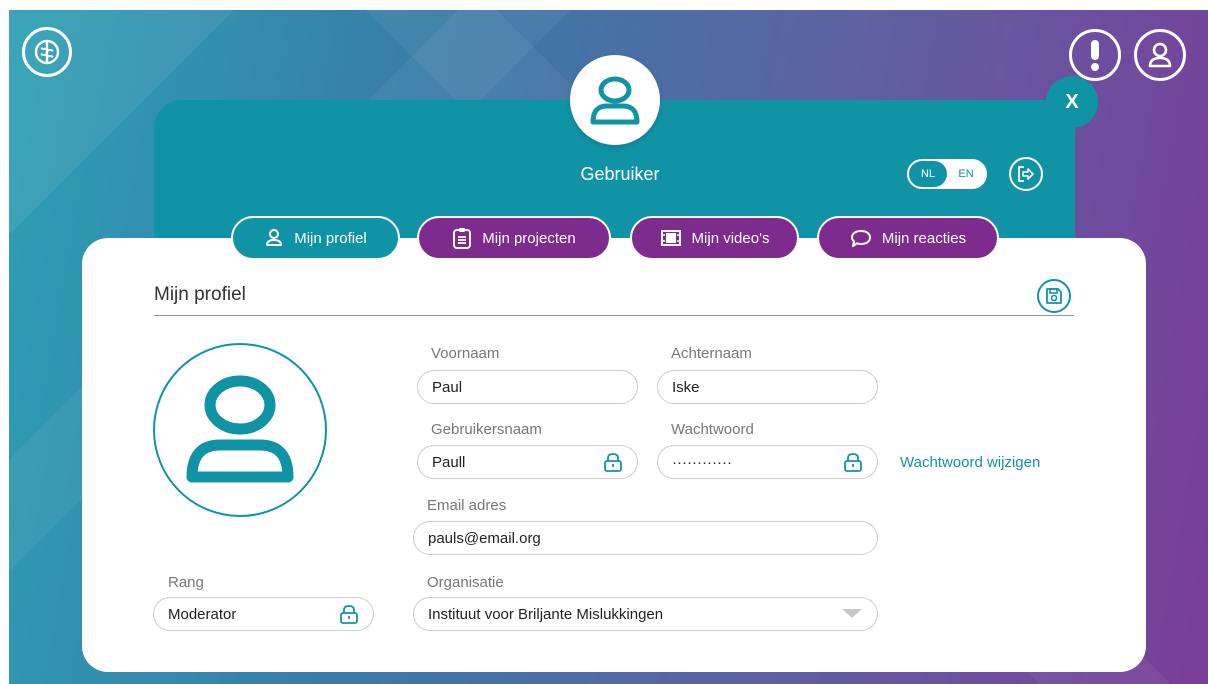 Image resolution: width=1208 pixels, height=684 pixels. Describe the element at coordinates (670, 238) in the screenshot. I see `film-icon` at that location.